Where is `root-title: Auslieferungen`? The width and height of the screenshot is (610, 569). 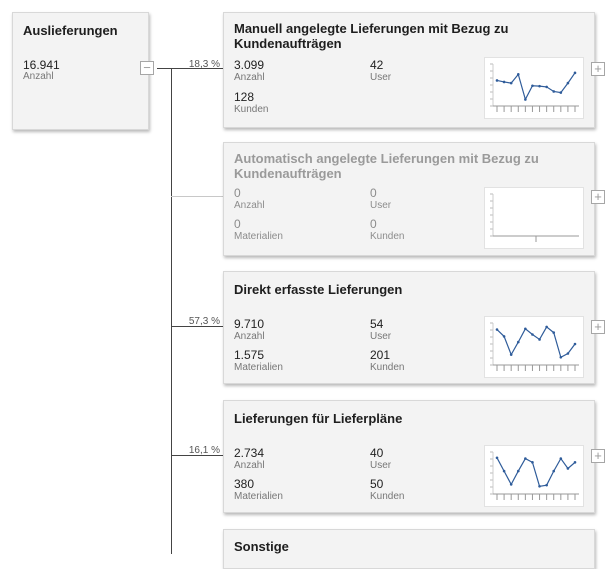
root-title: Auslieferungen is located at coordinates (70, 30).